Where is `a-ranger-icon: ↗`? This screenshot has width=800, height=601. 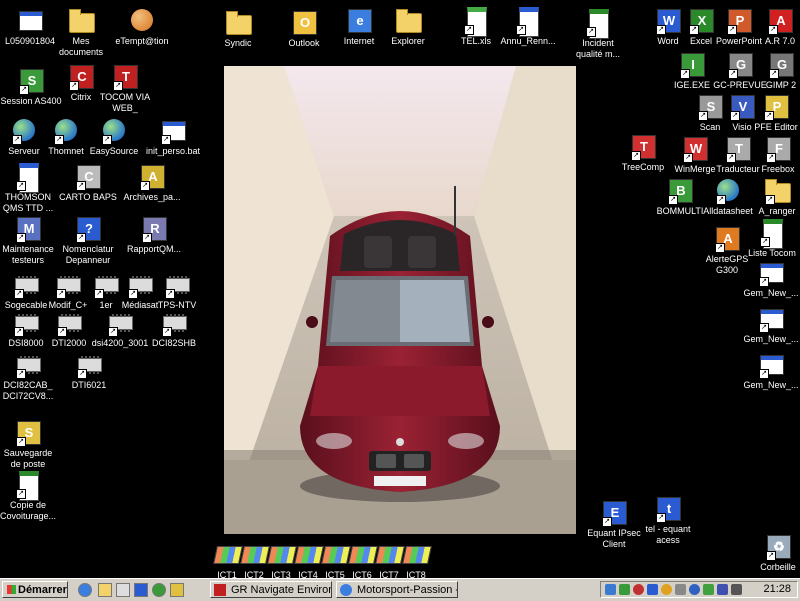
a-ranger-icon: ↗ is located at coordinates (777, 190).